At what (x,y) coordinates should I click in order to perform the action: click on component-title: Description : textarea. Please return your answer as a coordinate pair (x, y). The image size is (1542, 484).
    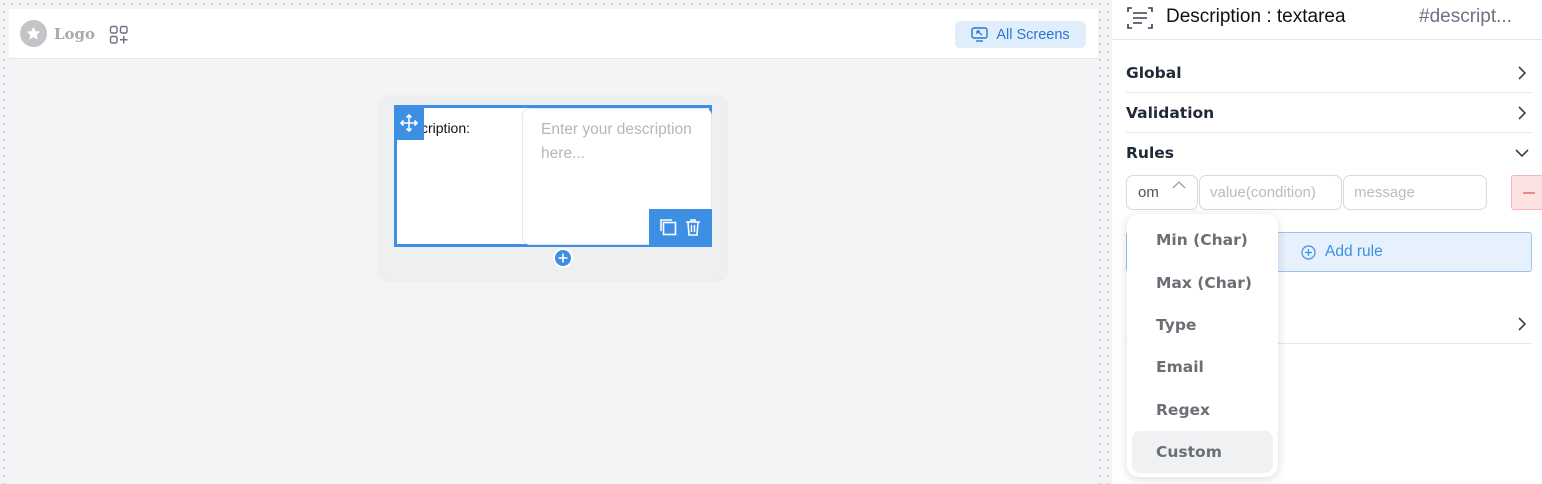
    Looking at the image, I should click on (1256, 16).